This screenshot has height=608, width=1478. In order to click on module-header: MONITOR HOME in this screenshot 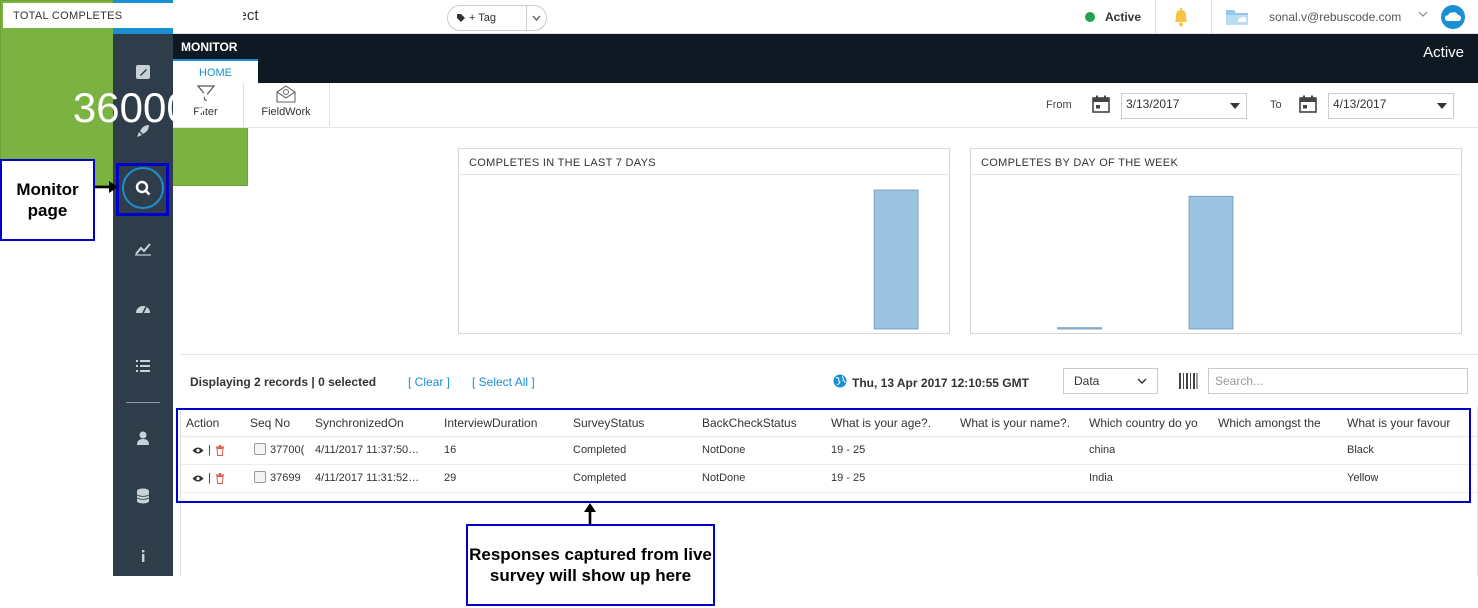, I will do `click(825, 58)`.